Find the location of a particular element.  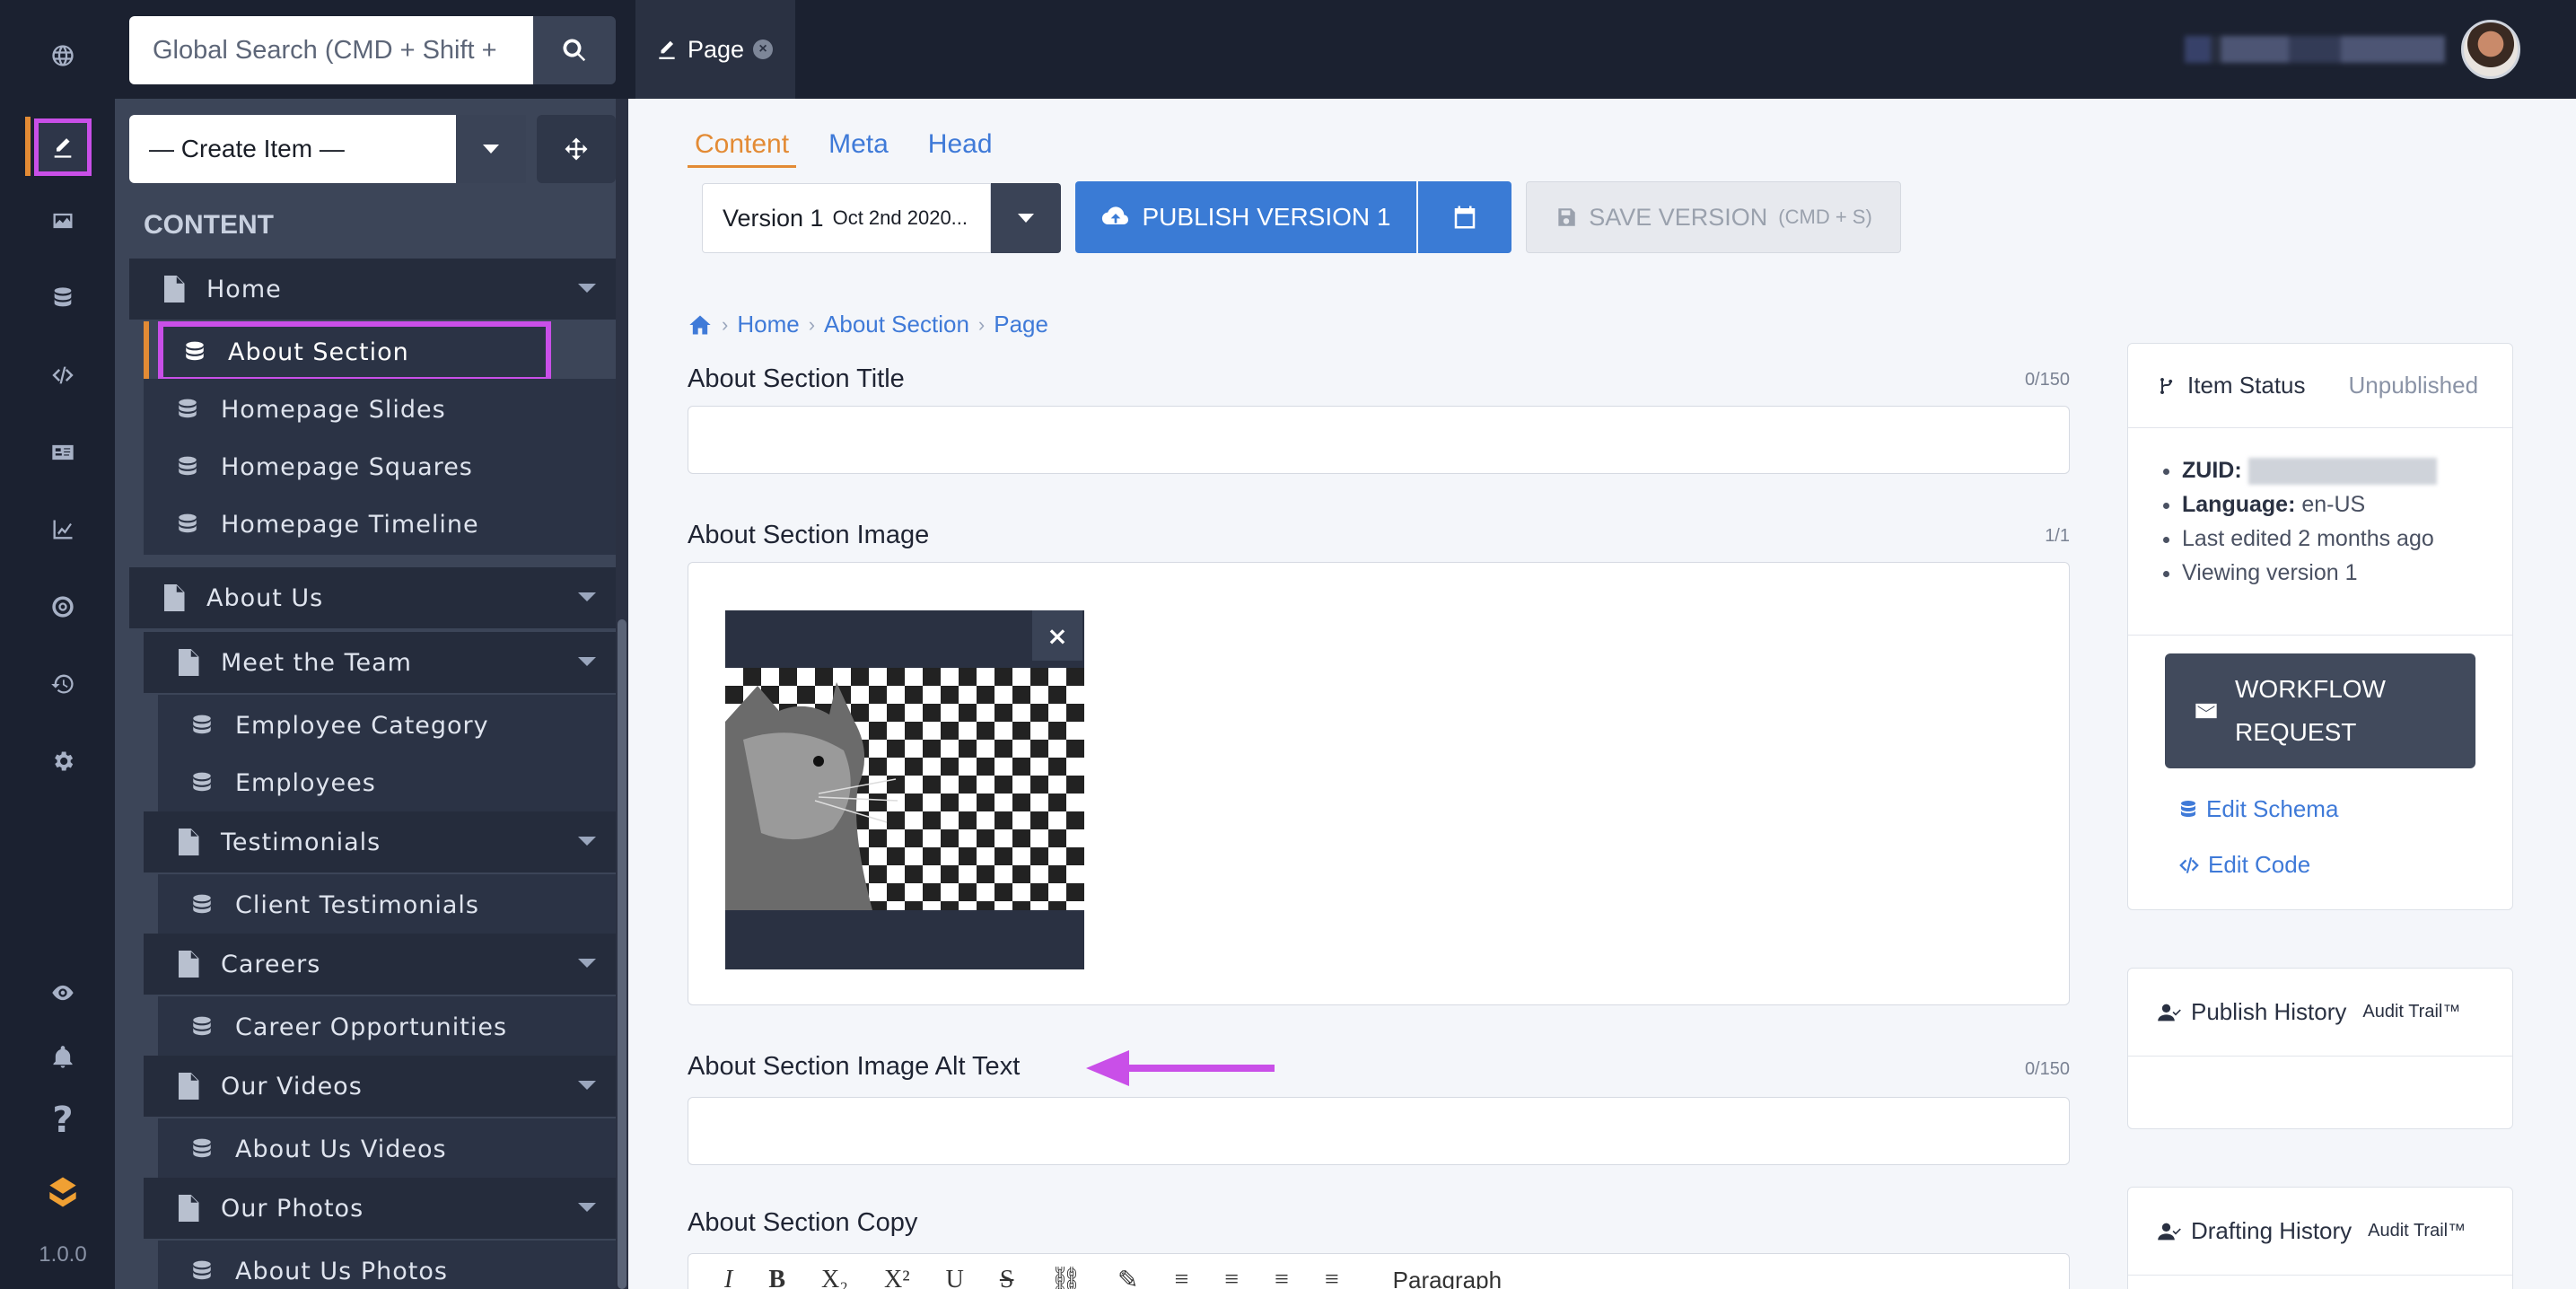

sidebar-item-home: Home is located at coordinates (372, 289).